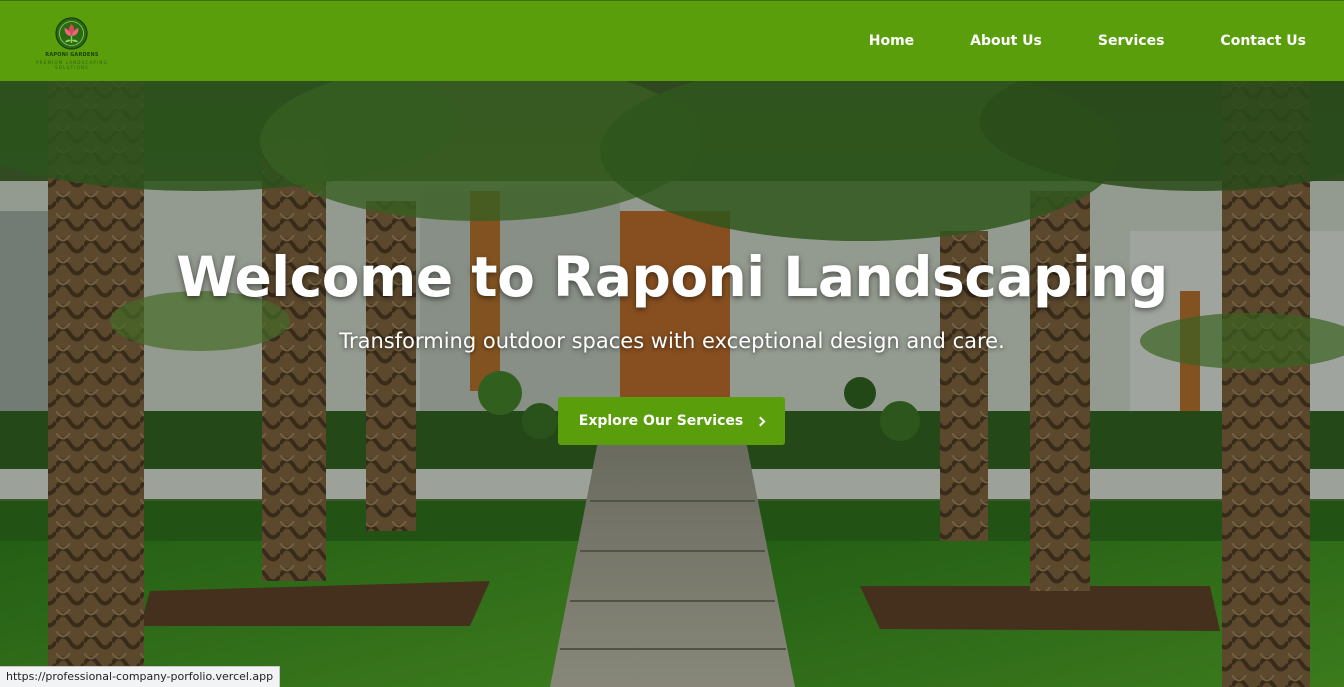 The height and width of the screenshot is (687, 1344). What do you see at coordinates (71, 33) in the screenshot?
I see `flower-logo-icon` at bounding box center [71, 33].